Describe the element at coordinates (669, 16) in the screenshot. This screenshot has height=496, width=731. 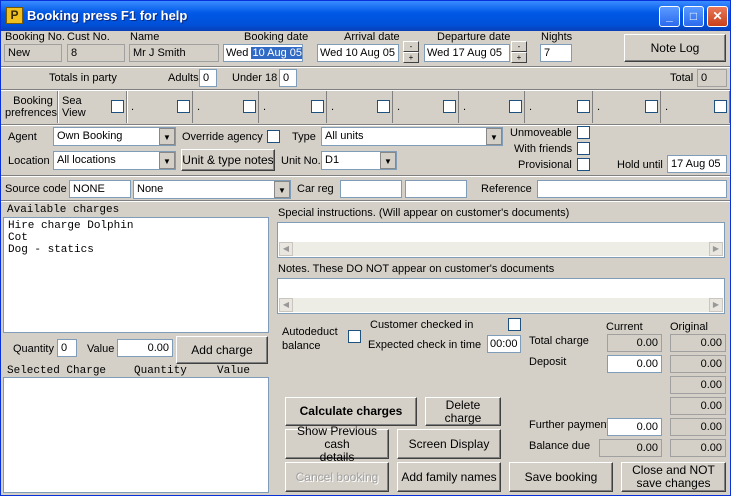
I see `minimize-button: _` at that location.